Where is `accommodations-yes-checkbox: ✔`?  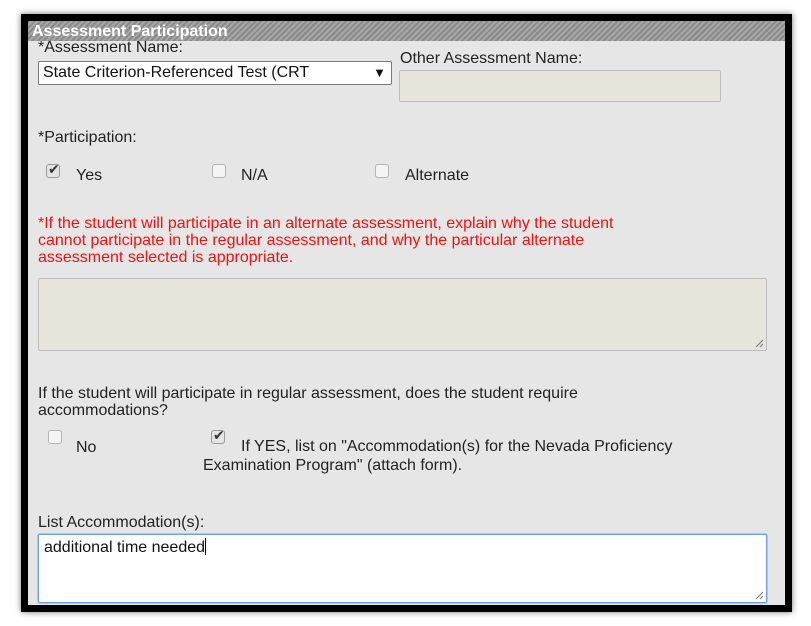
accommodations-yes-checkbox: ✔ is located at coordinates (218, 435).